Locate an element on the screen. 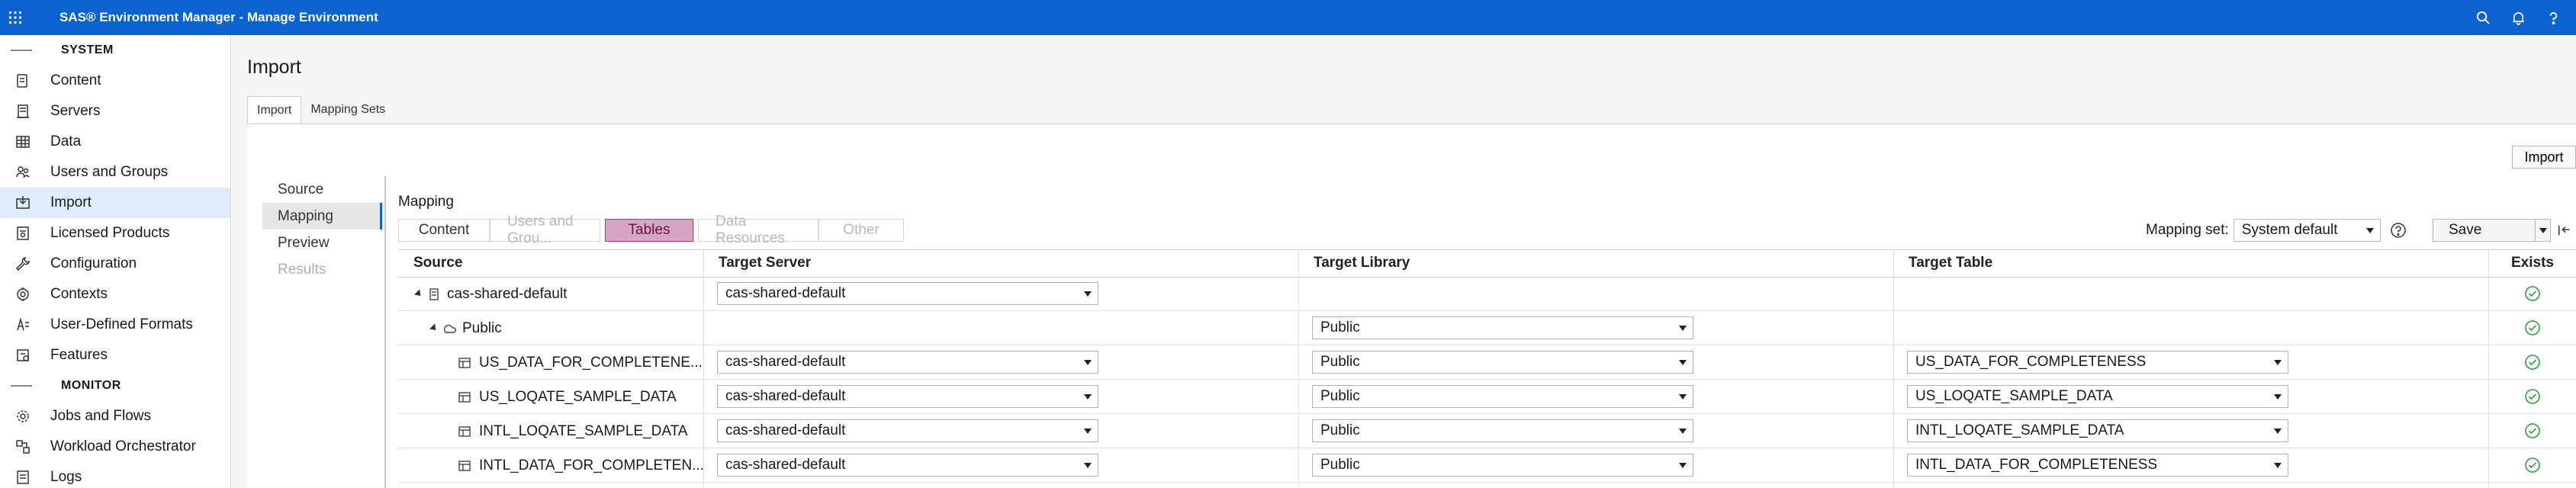 This screenshot has width=2576, height=488. app-menu-grid-icon is located at coordinates (15, 17).